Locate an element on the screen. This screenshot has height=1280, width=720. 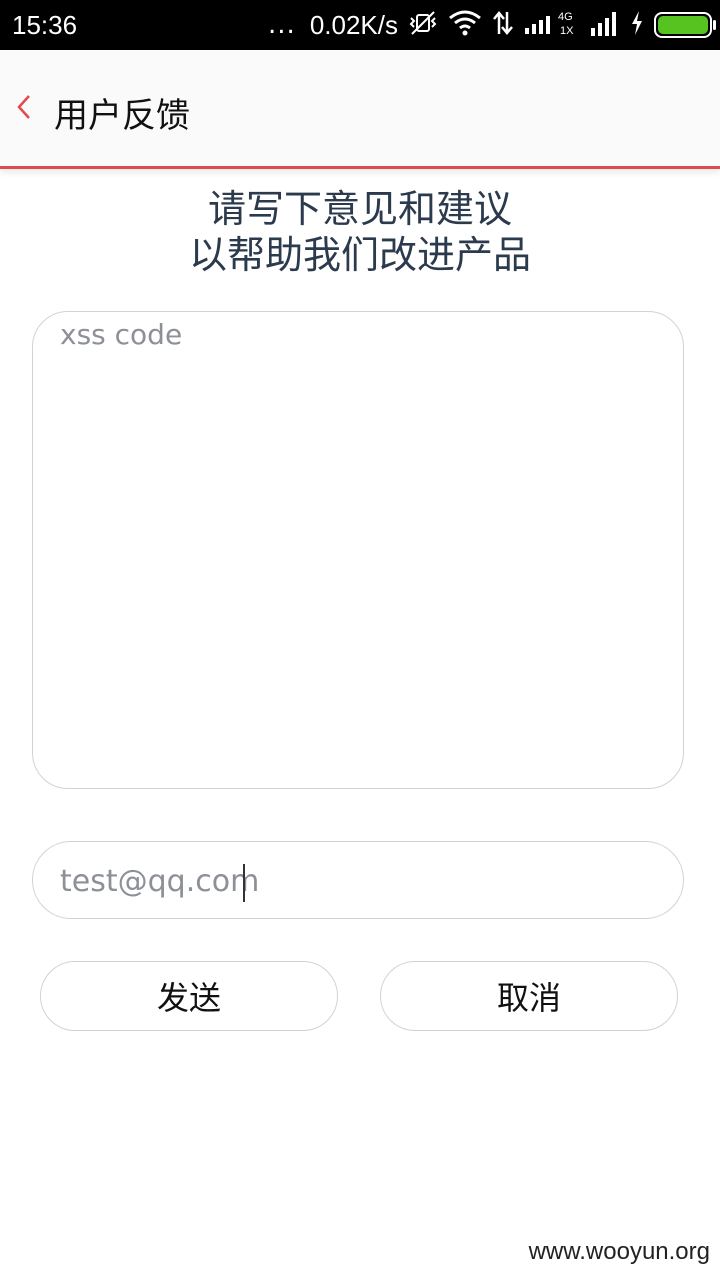
feedback-text: xss code is located at coordinates (121, 334).